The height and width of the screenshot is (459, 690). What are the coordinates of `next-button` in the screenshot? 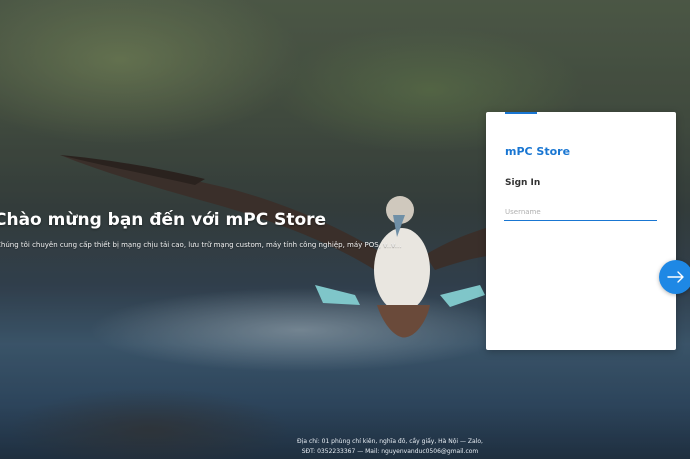 It's located at (674, 277).